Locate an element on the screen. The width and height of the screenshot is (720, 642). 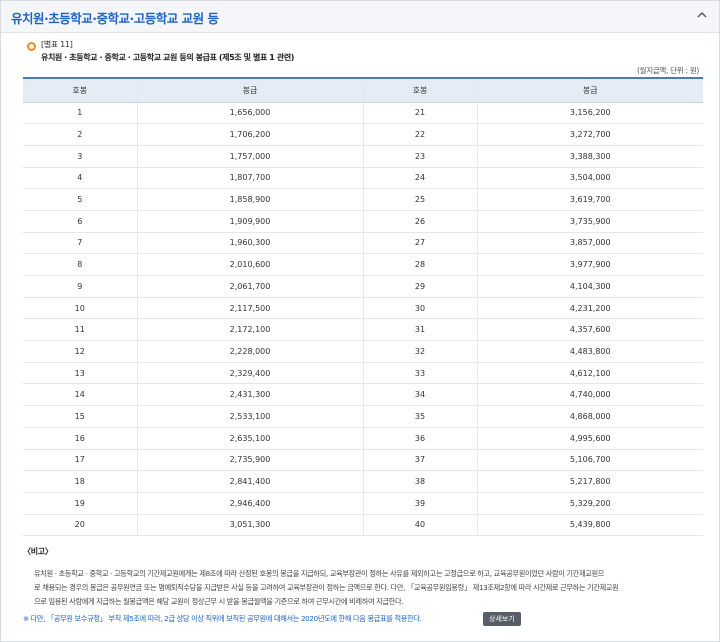
step-cell: 14 is located at coordinates (80, 395).